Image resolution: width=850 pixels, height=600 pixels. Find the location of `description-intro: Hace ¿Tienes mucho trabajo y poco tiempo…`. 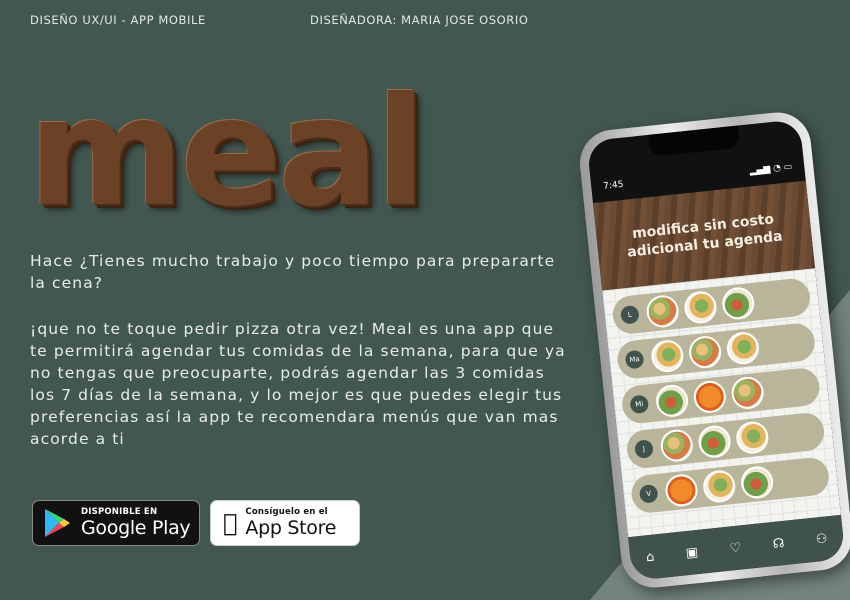

description-intro: Hace ¿Tienes mucho trabajo y poco tiempo… is located at coordinates (302, 272).